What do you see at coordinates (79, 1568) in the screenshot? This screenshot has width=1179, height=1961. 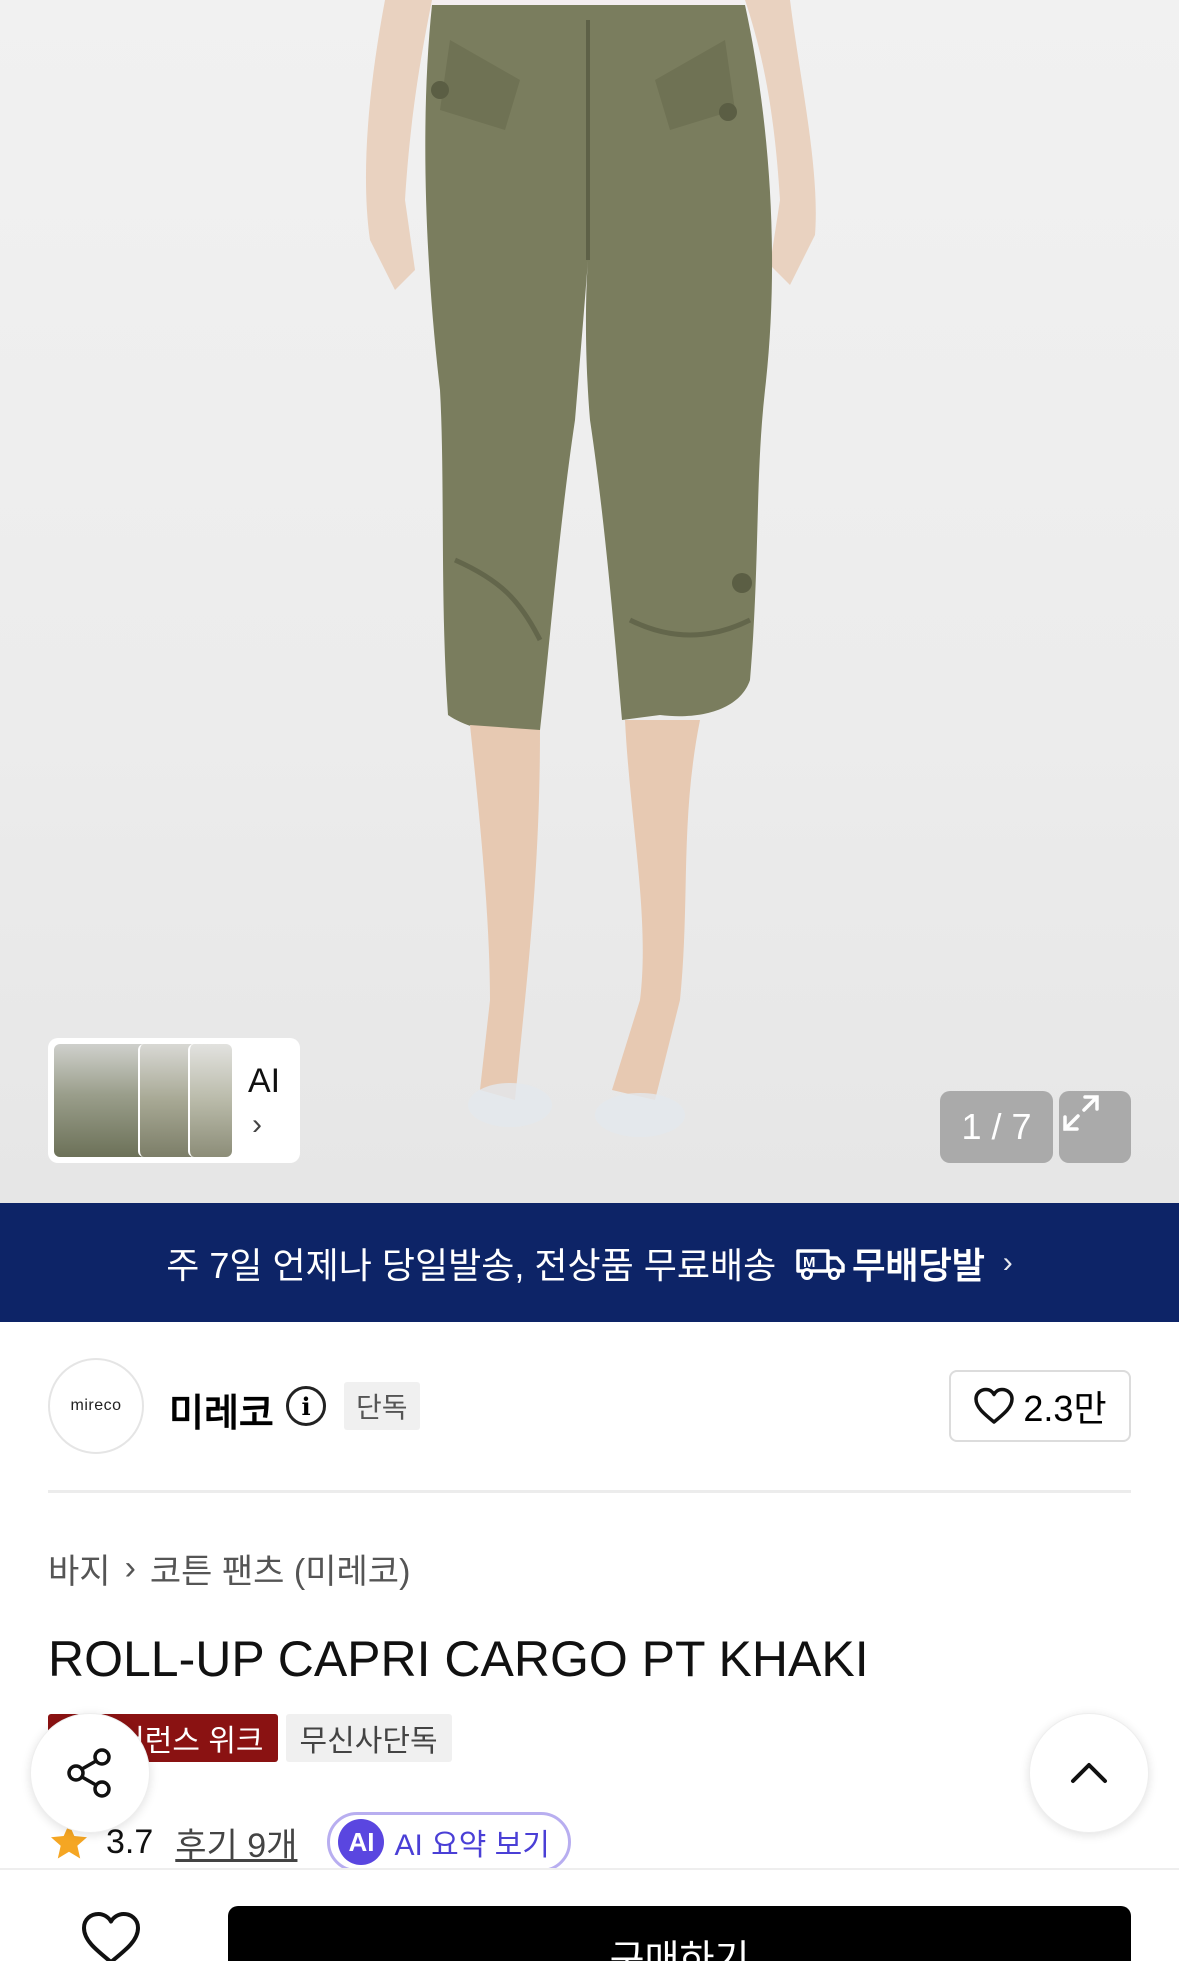 I see `breadcrumb-category: 바지` at bounding box center [79, 1568].